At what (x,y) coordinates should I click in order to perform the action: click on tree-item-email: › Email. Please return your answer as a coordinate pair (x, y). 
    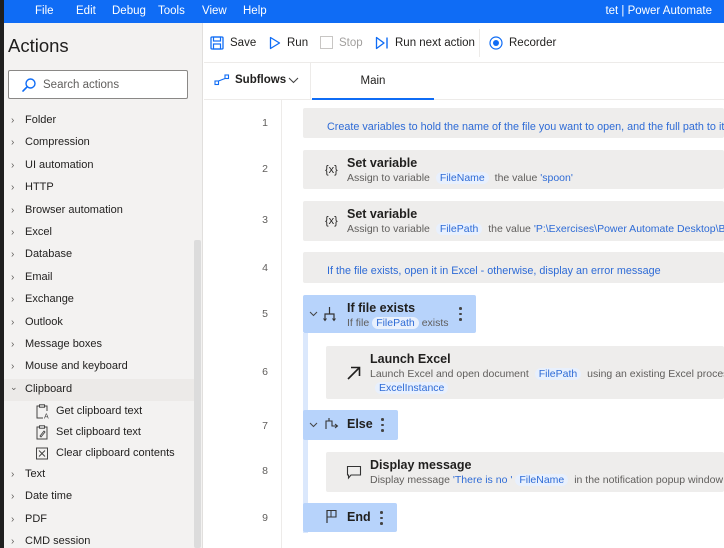
    Looking at the image, I should click on (99, 278).